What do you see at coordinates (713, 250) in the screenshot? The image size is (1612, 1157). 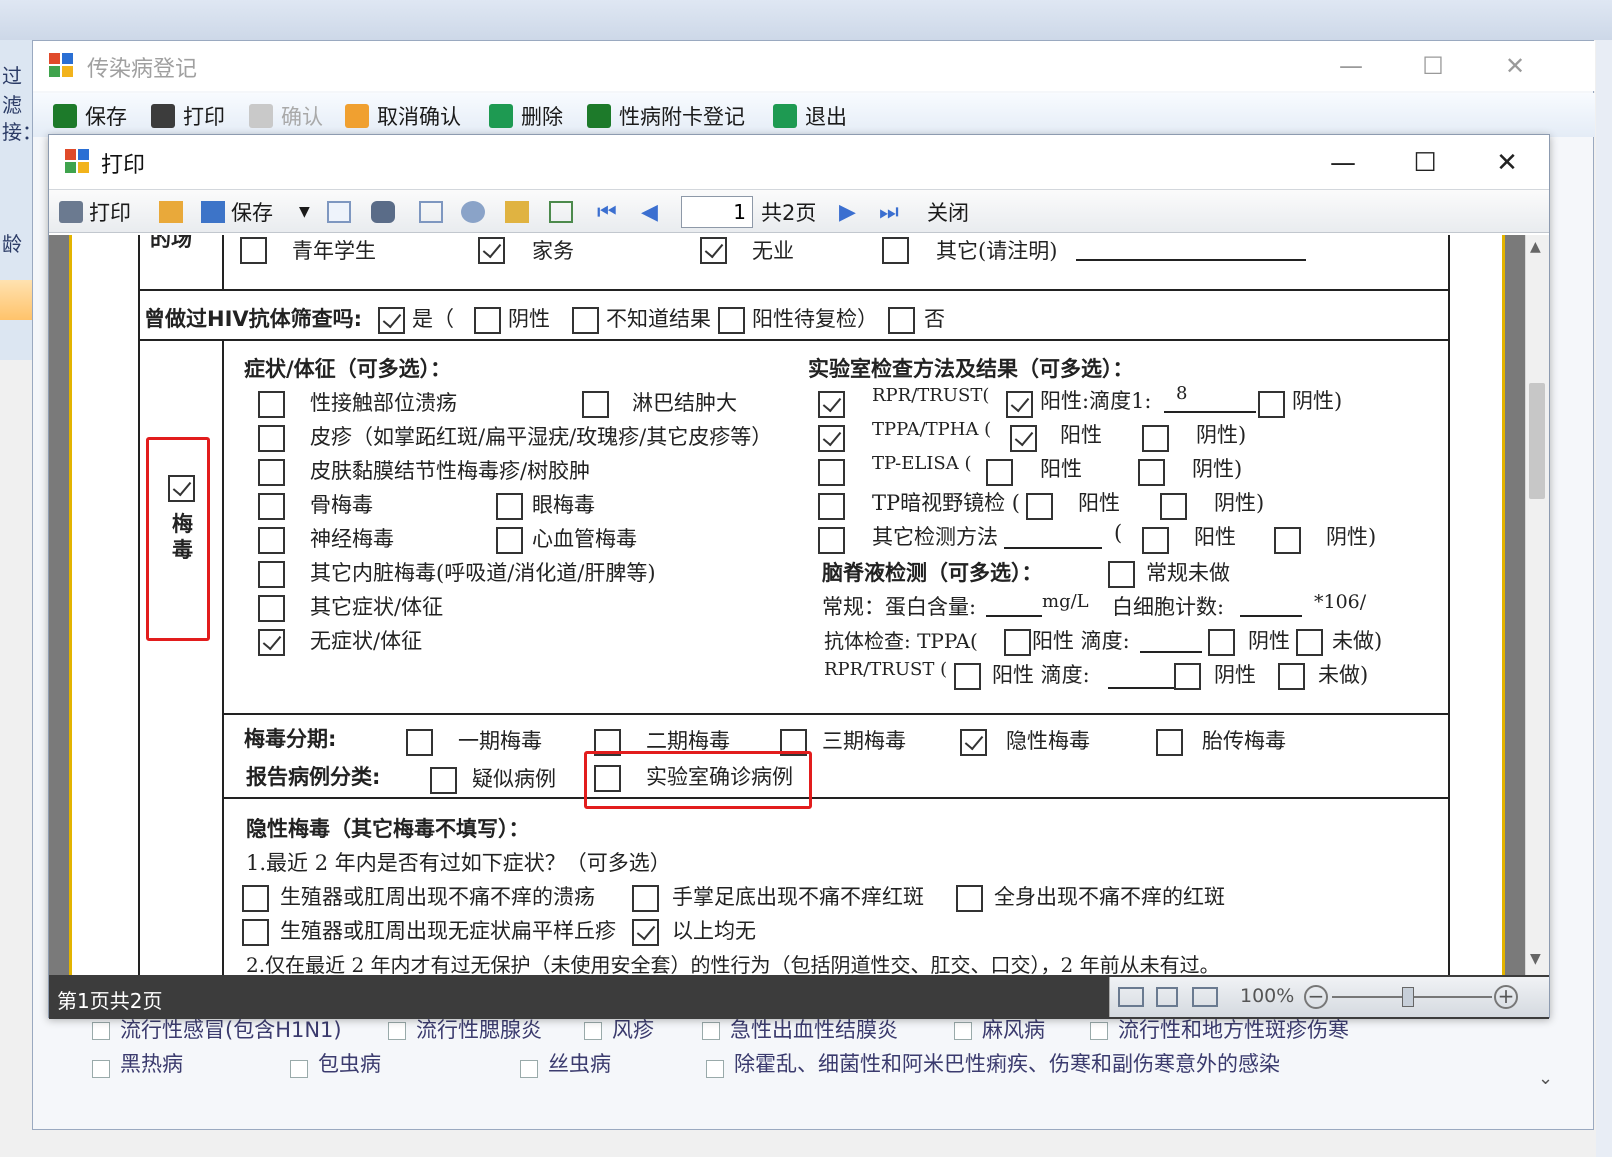 I see `checkbox-unemployed` at bounding box center [713, 250].